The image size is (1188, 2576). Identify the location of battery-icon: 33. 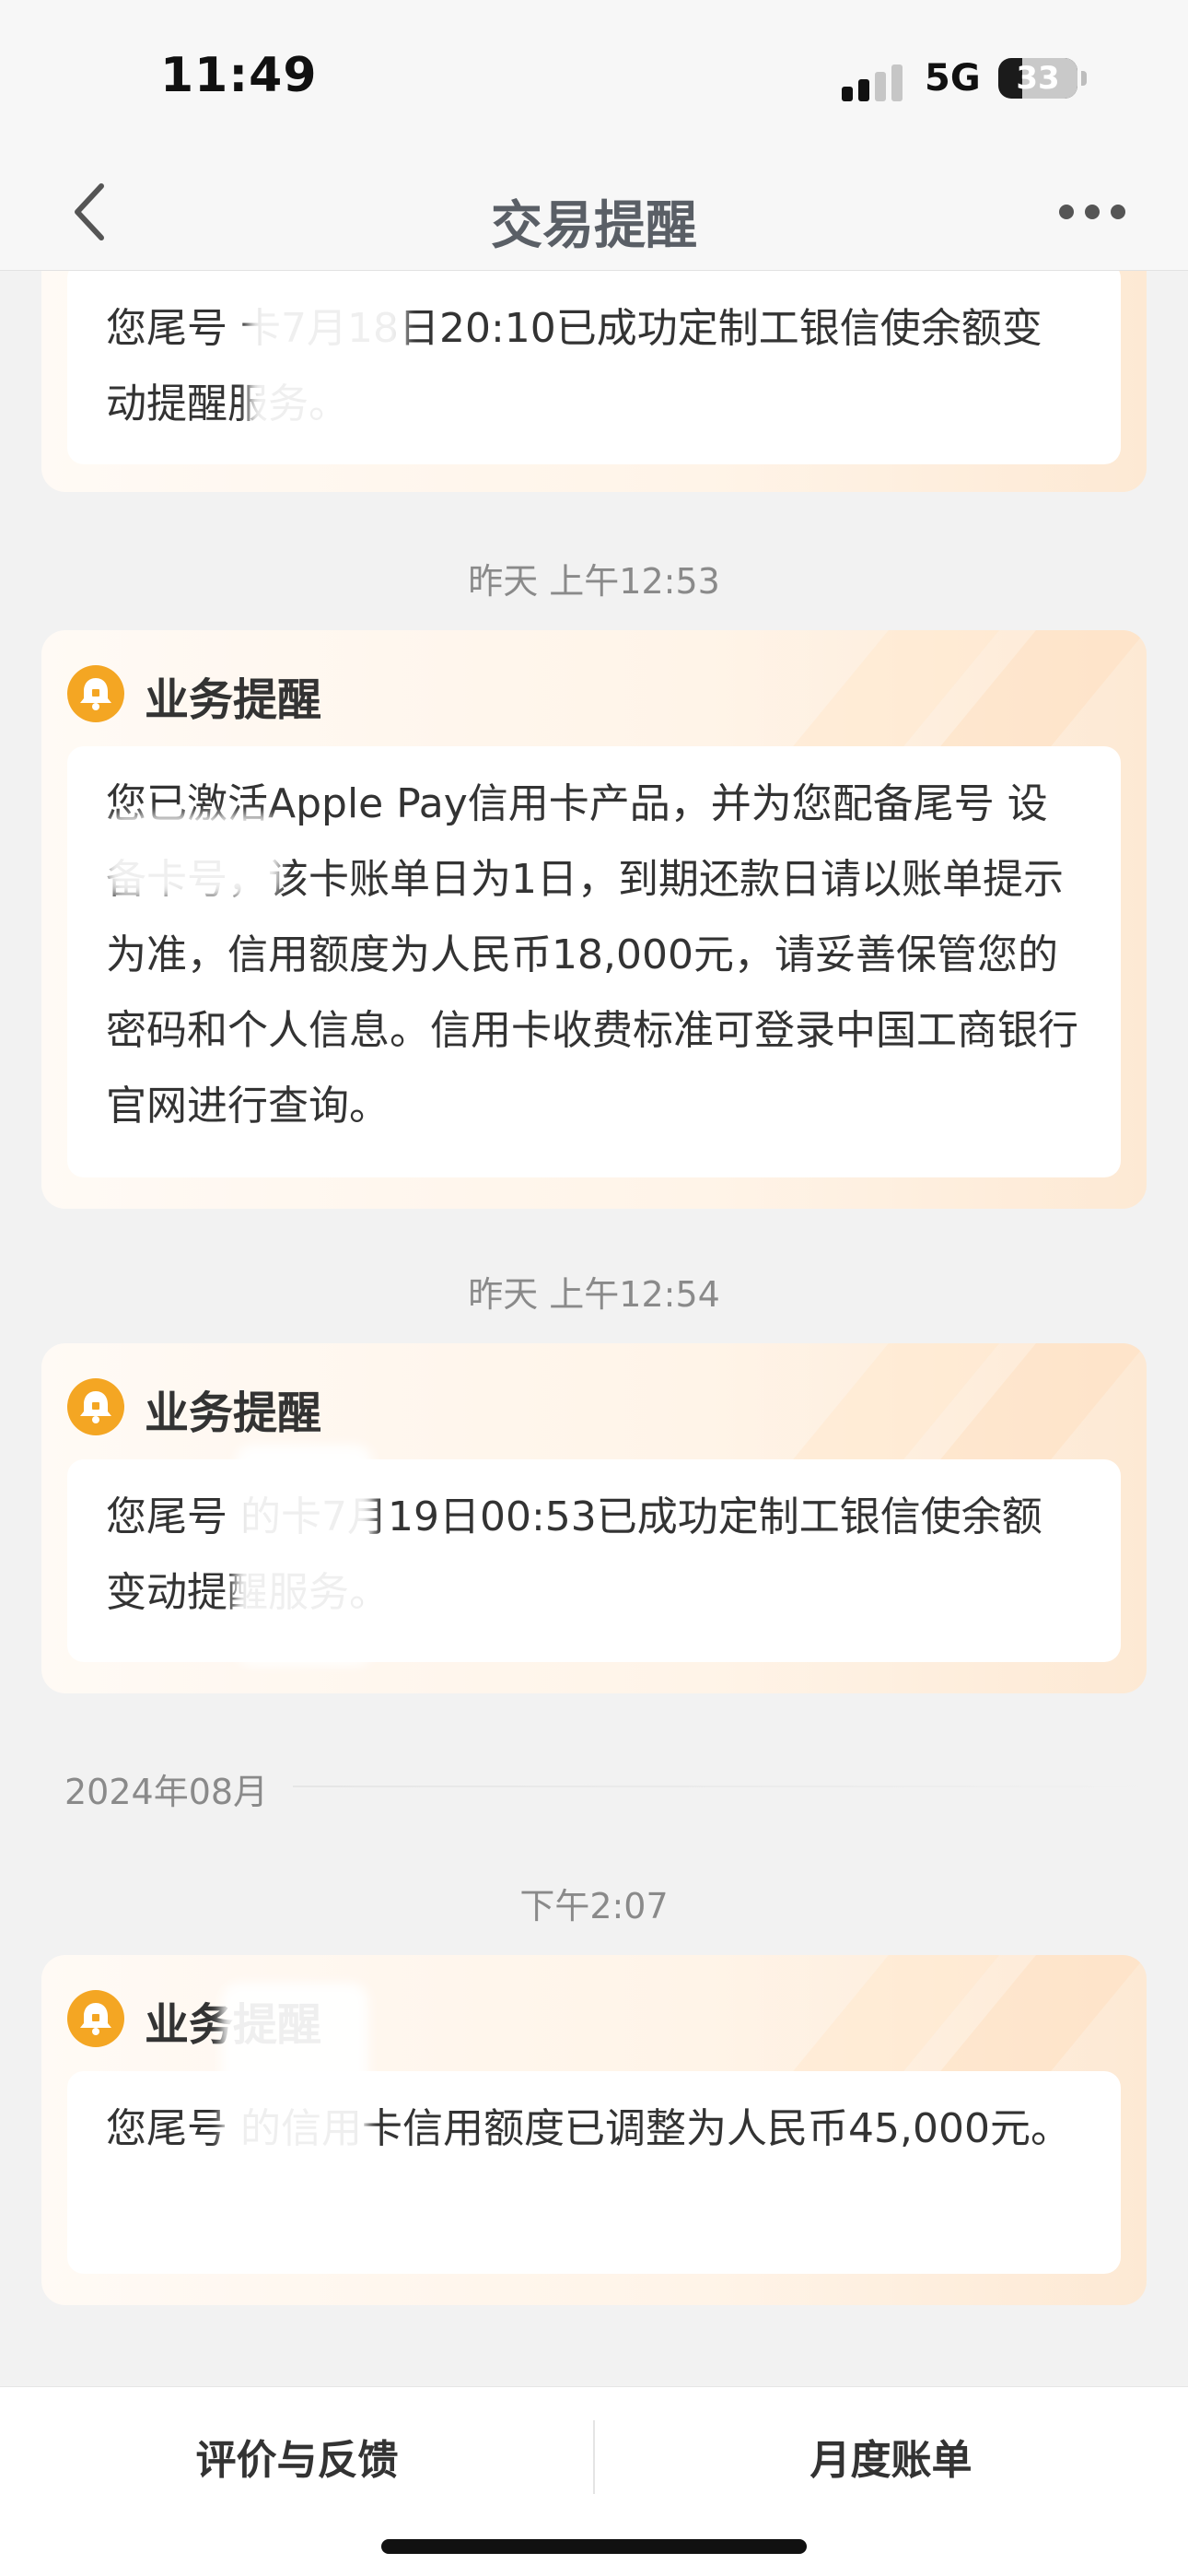
(1037, 78).